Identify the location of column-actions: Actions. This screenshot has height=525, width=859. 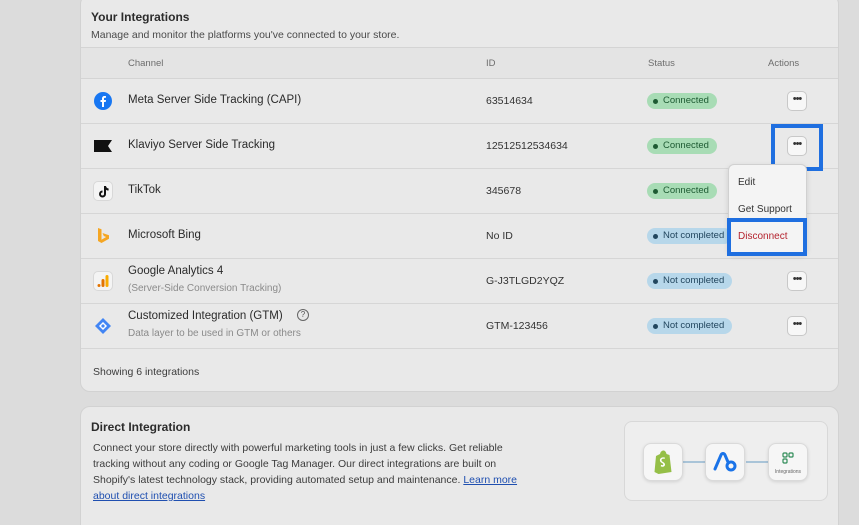
(784, 63).